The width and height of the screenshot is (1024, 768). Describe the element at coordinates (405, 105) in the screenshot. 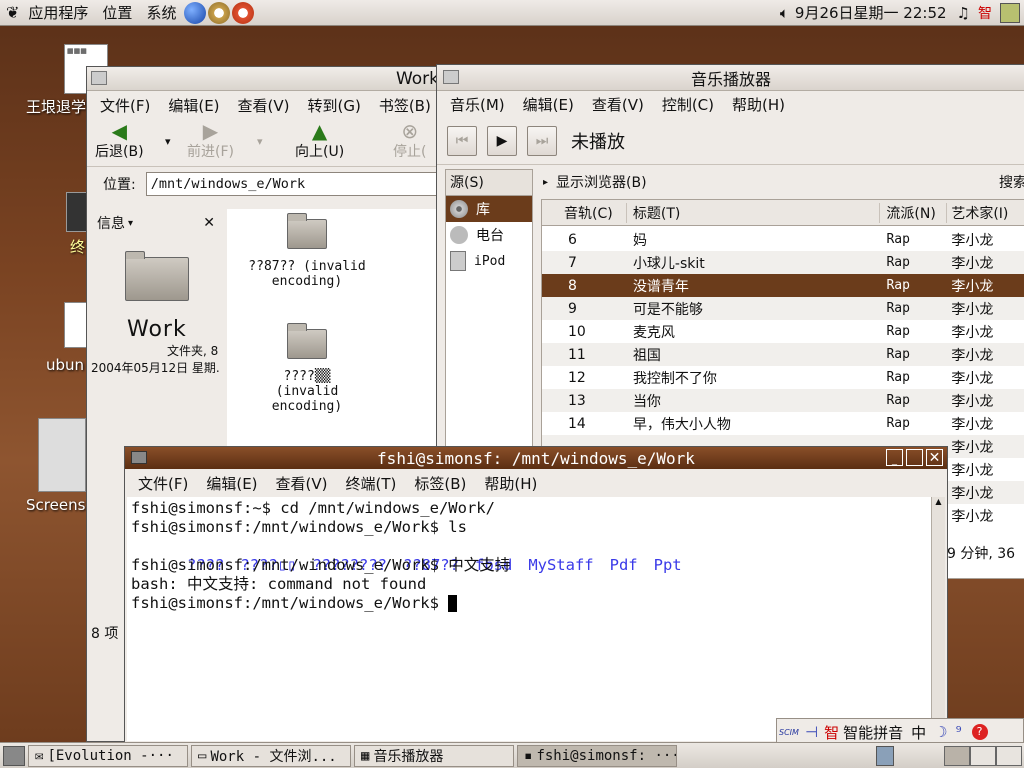

I see `menu-bookmarks: 书签(B)` at that location.